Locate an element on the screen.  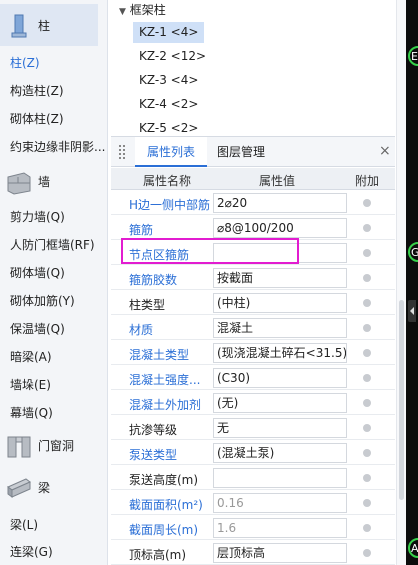
property-row: 节点区箍筋 is located at coordinates (253, 253).